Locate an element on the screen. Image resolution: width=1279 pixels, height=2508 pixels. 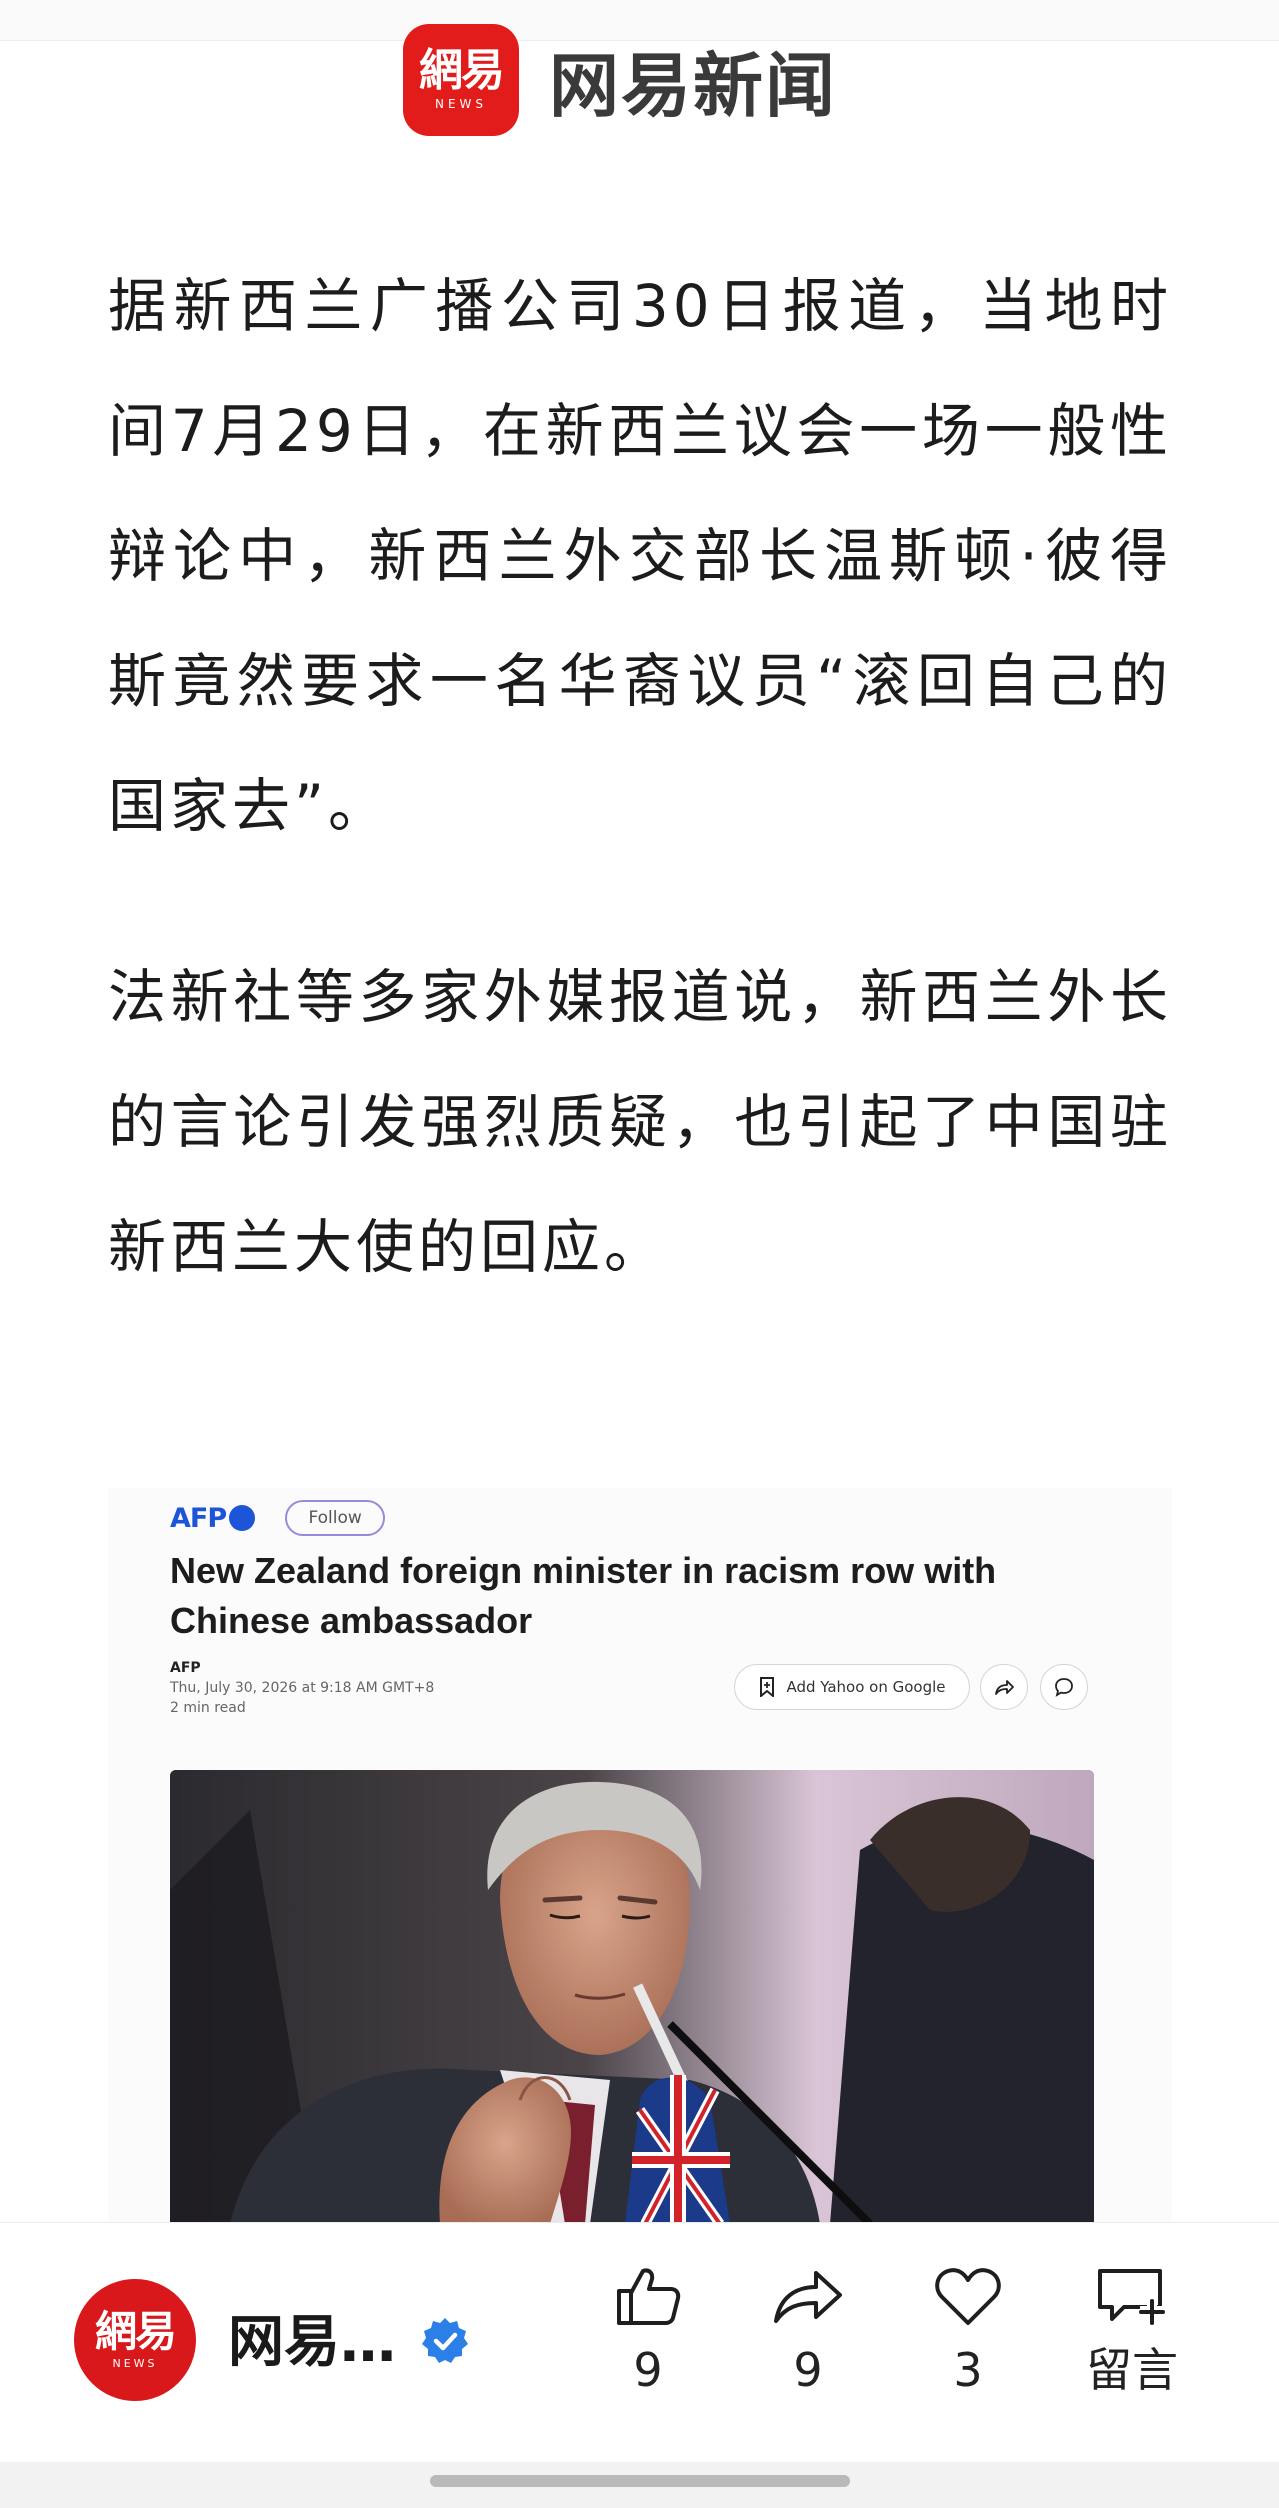
share-count: 9 is located at coordinates (808, 2370).